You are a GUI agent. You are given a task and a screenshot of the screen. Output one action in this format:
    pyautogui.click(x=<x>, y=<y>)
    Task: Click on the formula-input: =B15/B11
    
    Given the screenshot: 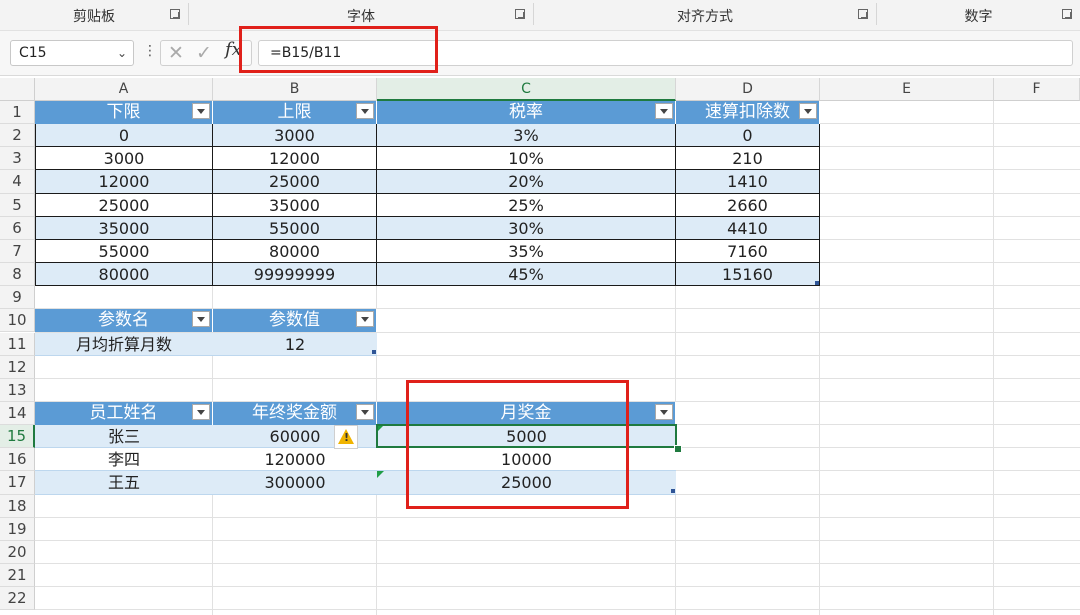 What is the action you would take?
    pyautogui.click(x=665, y=53)
    